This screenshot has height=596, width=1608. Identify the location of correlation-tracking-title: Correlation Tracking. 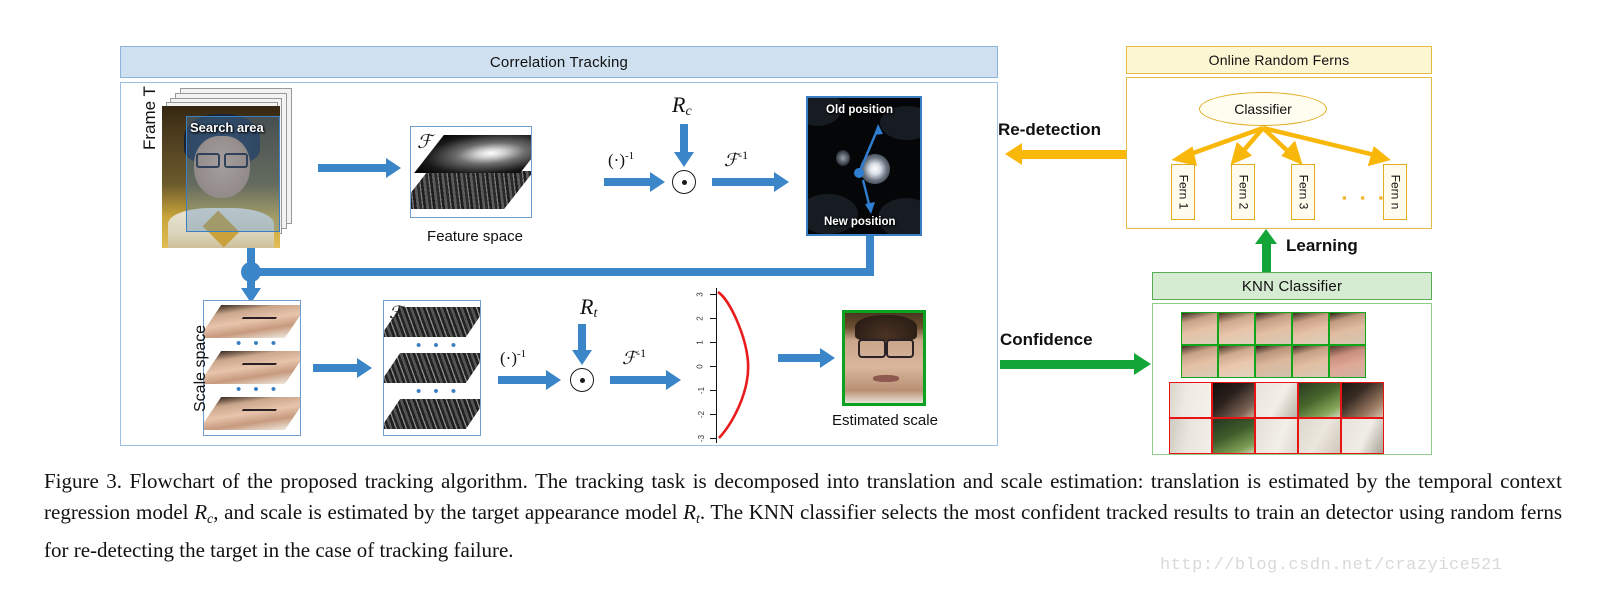
(559, 62).